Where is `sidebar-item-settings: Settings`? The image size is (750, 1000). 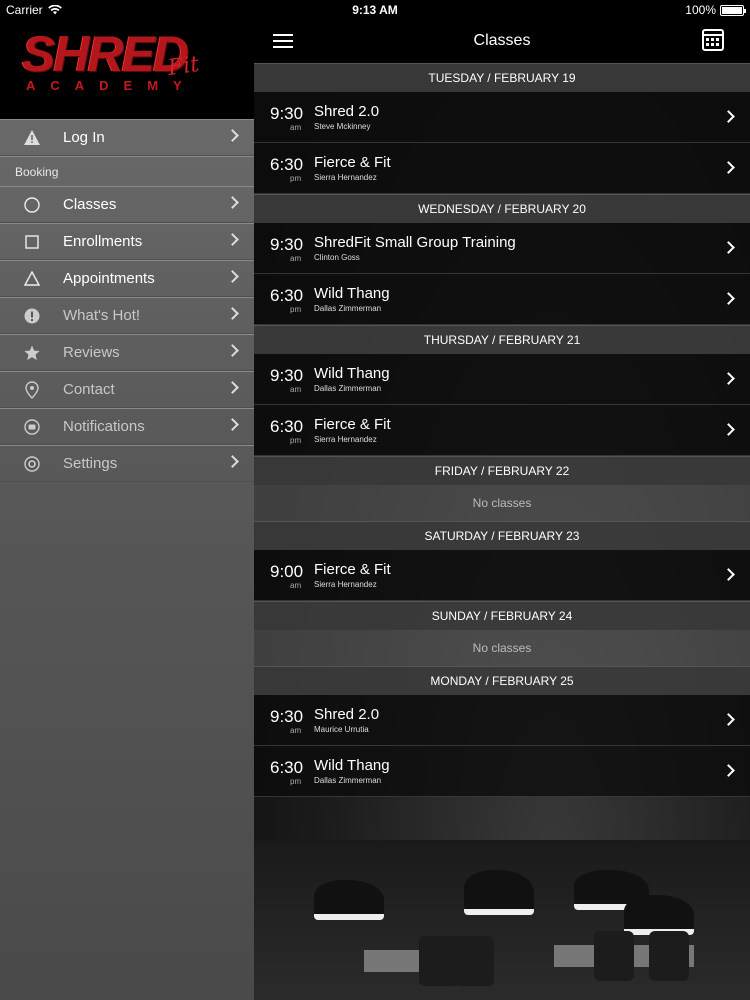
sidebar-item-settings: Settings is located at coordinates (127, 463).